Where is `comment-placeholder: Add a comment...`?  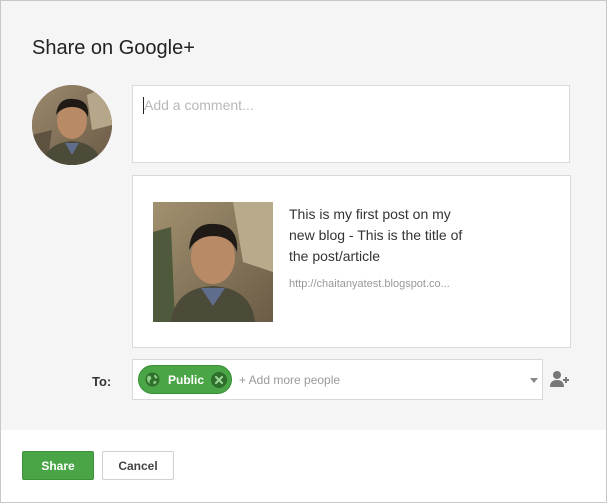 comment-placeholder: Add a comment... is located at coordinates (199, 105).